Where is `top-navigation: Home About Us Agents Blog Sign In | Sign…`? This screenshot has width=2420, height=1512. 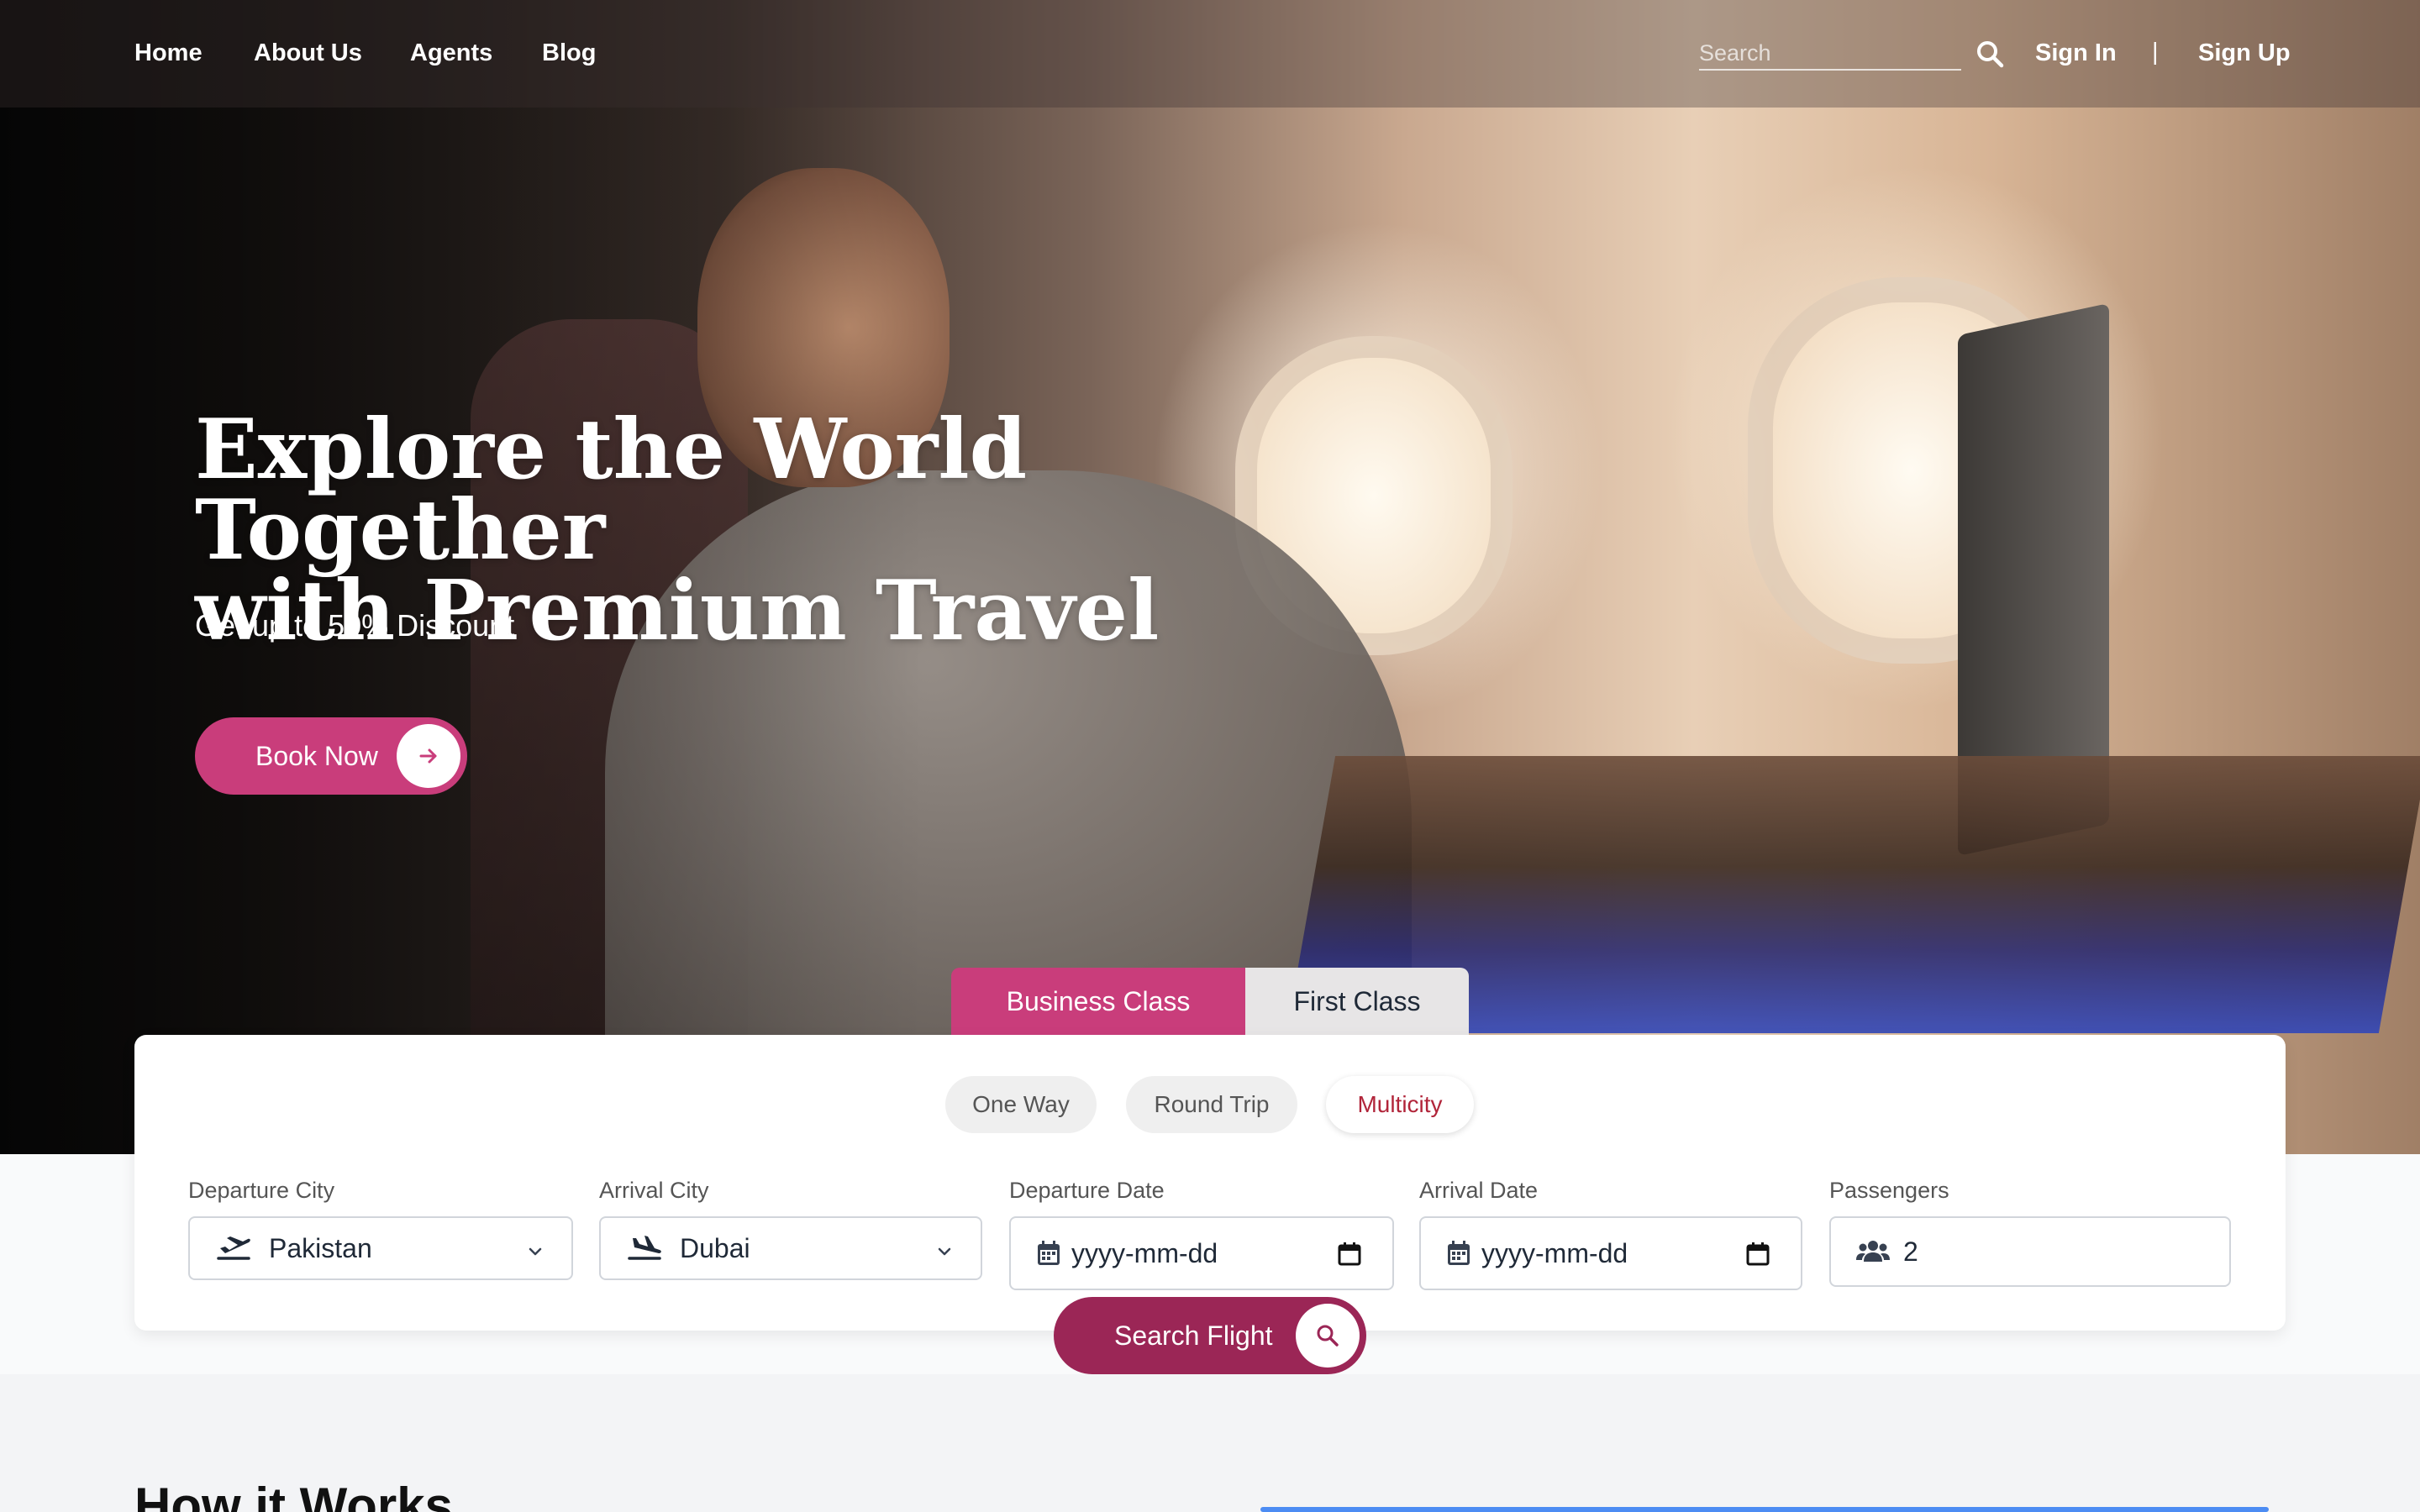
top-navigation: Home About Us Agents Blog Sign In | Sign… is located at coordinates (1210, 54).